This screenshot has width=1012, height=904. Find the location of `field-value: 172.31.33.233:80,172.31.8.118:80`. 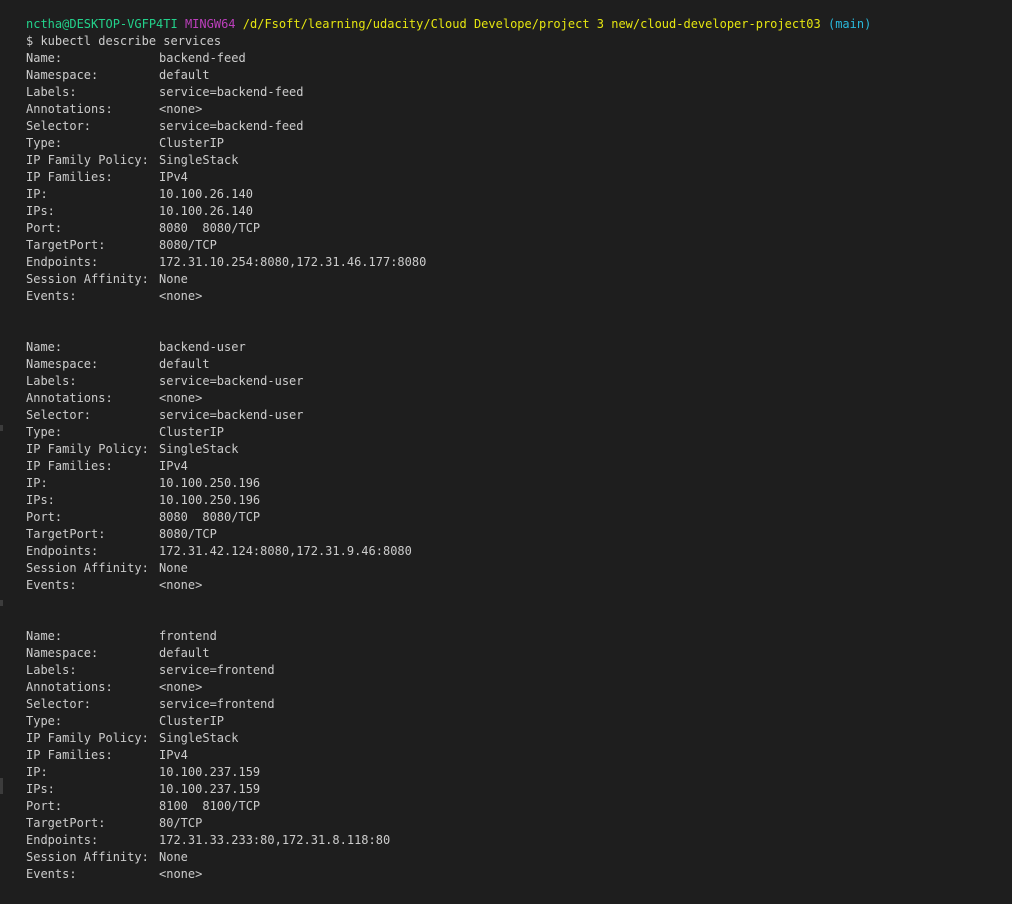

field-value: 172.31.33.233:80,172.31.8.118:80 is located at coordinates (275, 840).